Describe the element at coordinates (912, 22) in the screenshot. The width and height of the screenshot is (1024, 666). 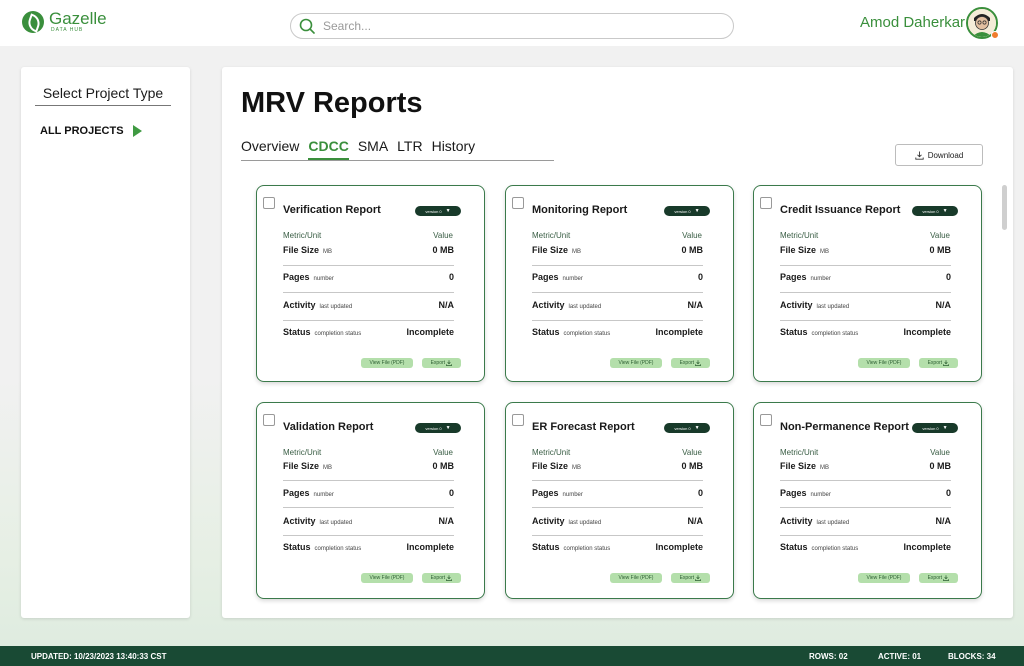
I see `user-name: Amod Daherkar` at that location.